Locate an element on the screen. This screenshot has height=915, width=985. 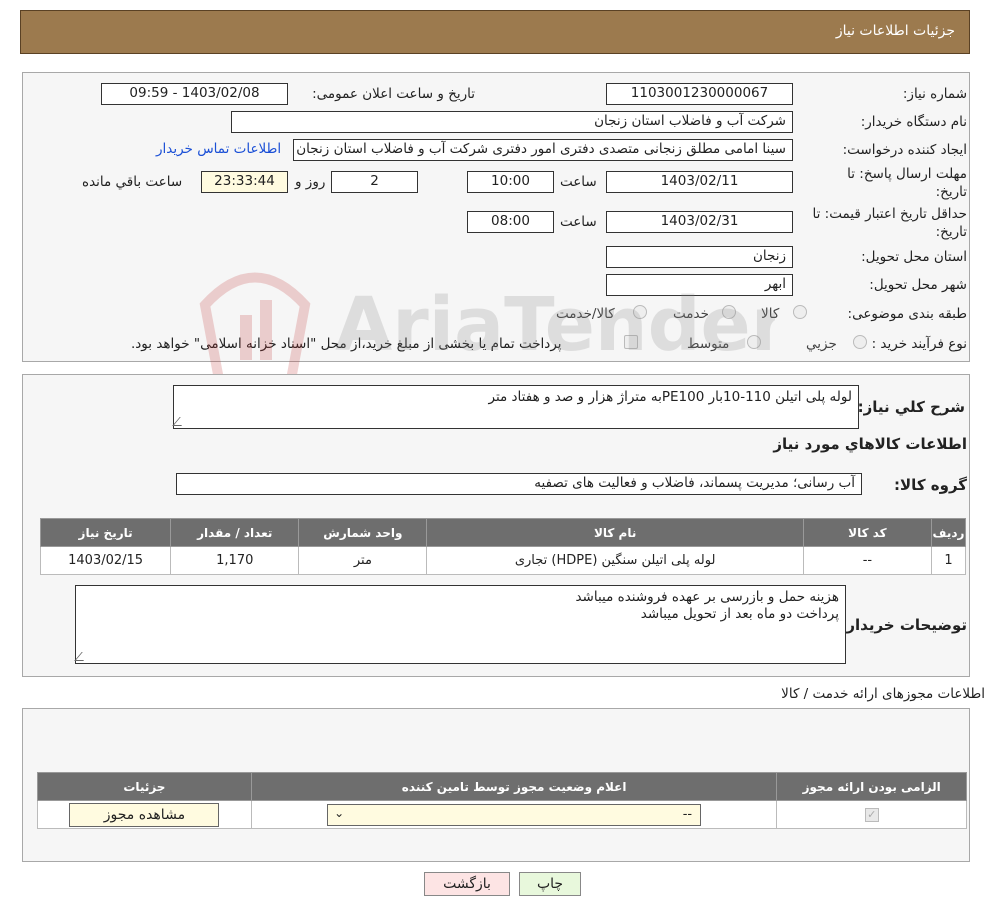
description-label: شرح کلي نياز: is located at coordinates (911, 407).